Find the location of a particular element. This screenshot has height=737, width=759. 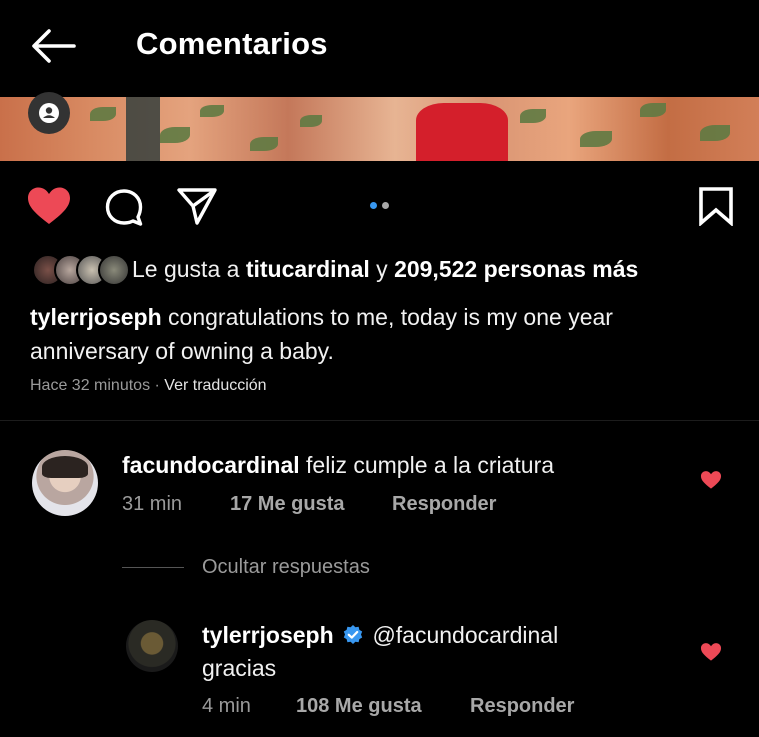

reply-text: gracias is located at coordinates (239, 668).